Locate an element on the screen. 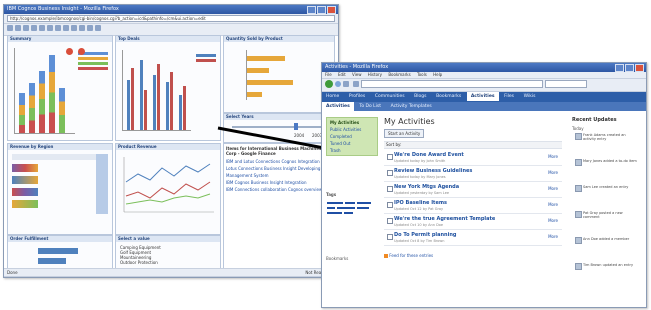  activity-title: We're Done Award Event is located at coordinates (429, 155).